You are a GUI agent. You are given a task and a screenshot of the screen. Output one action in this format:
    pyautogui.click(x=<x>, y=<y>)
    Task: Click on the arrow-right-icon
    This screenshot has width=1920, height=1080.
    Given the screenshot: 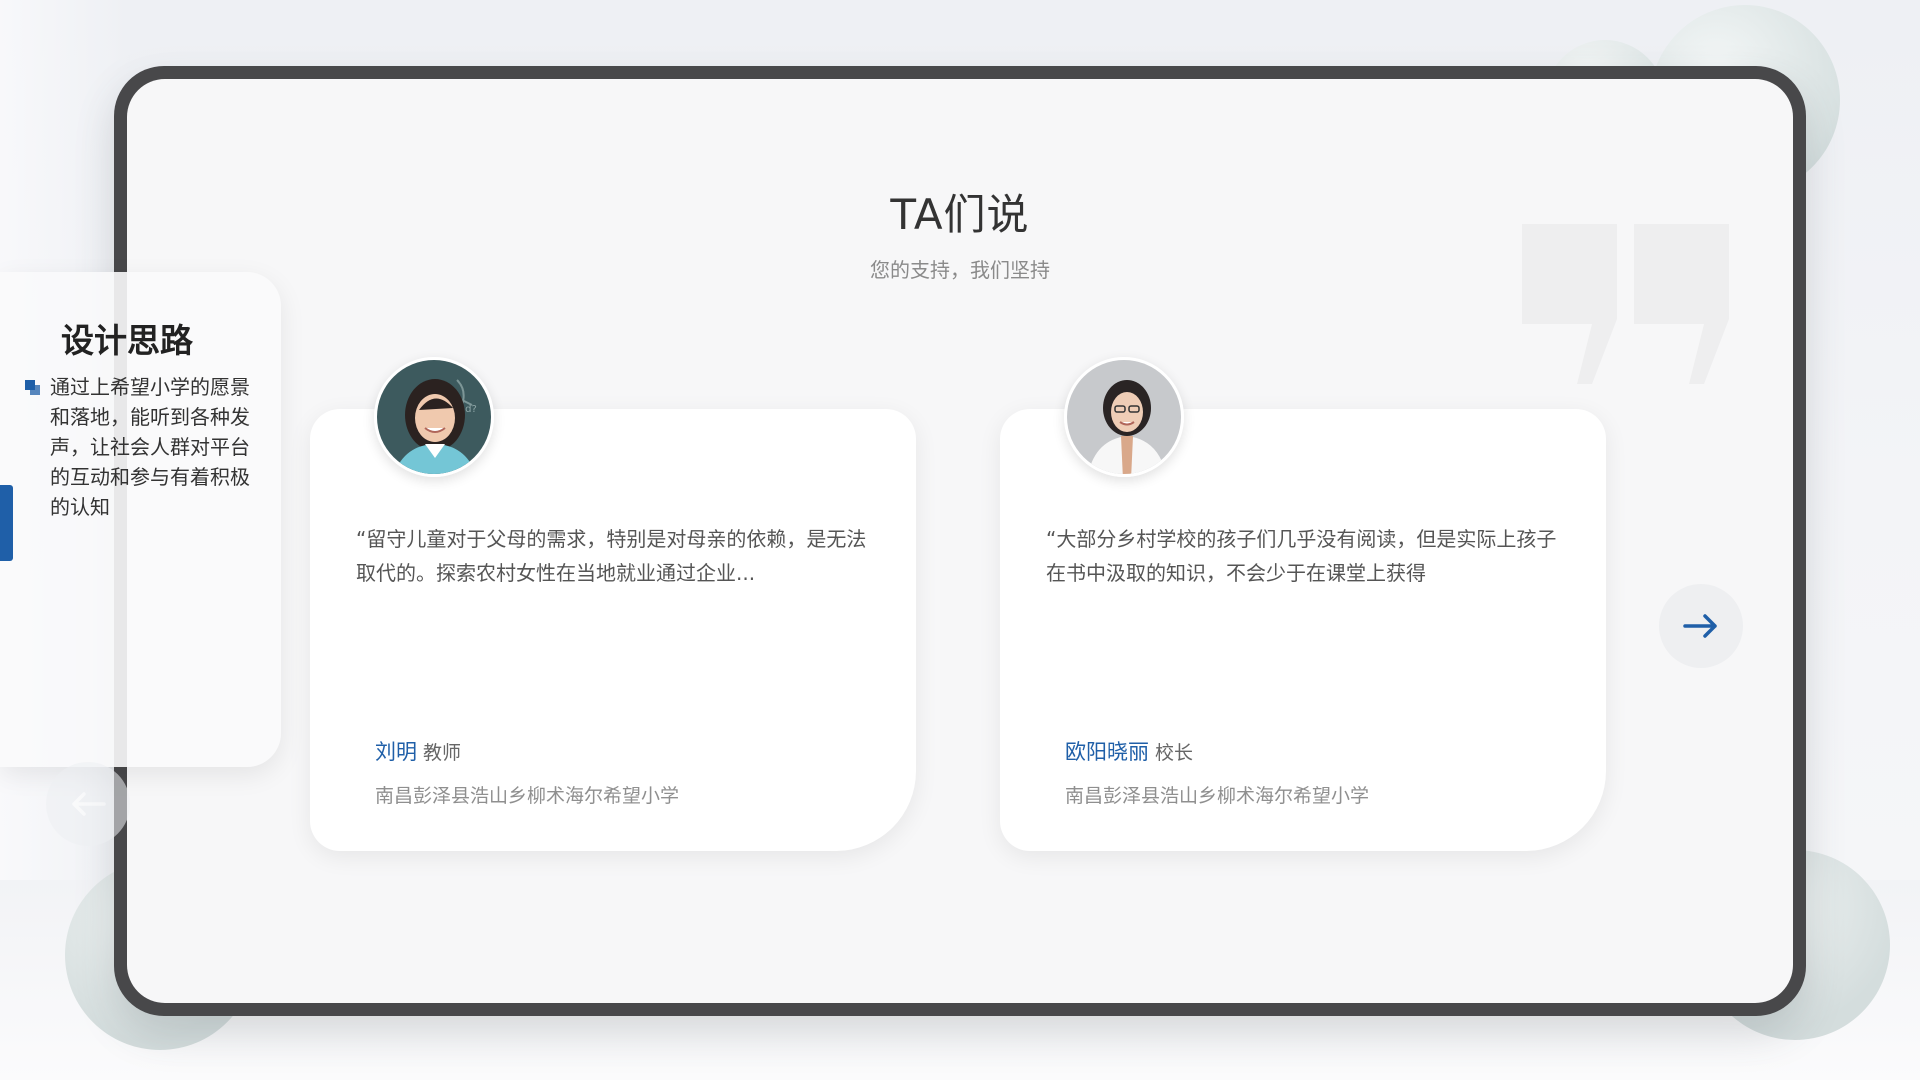 What is the action you would take?
    pyautogui.click(x=1700, y=626)
    